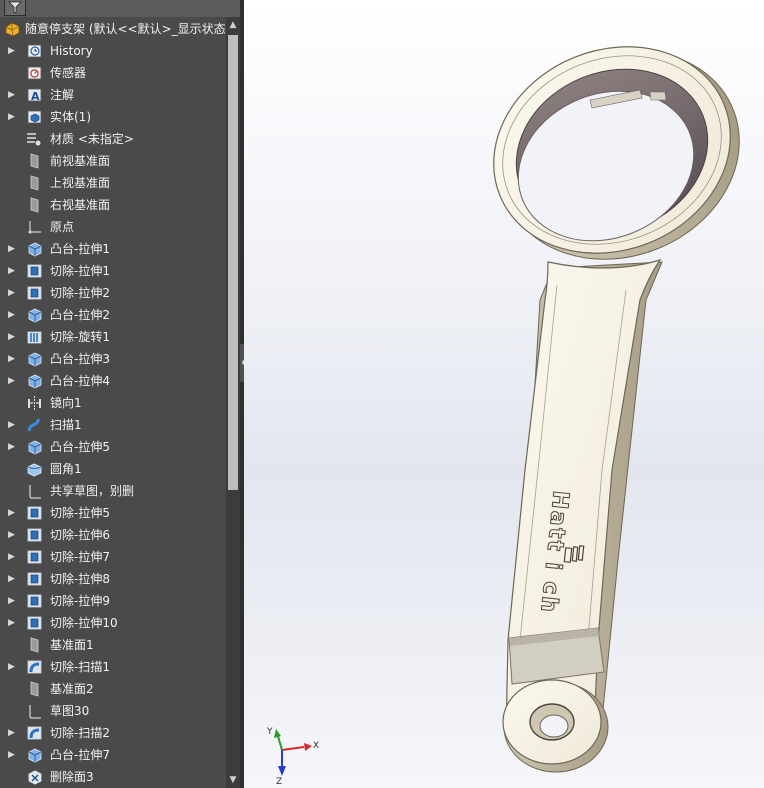 This screenshot has width=764, height=788. Describe the element at coordinates (72, 645) in the screenshot. I see `tree-item-label: 基准面1` at that location.